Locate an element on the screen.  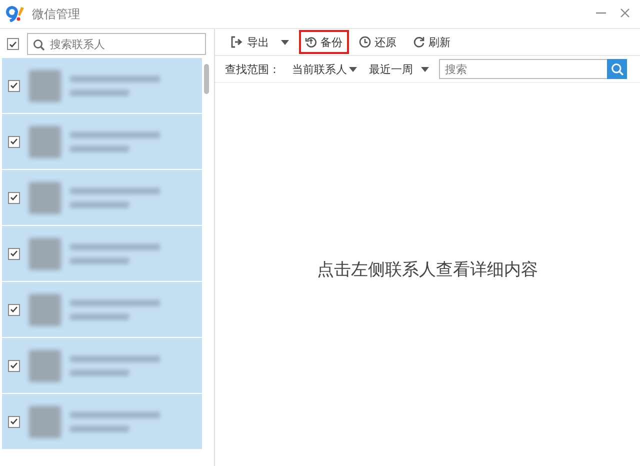
restore-button: 还原 is located at coordinates (377, 42).